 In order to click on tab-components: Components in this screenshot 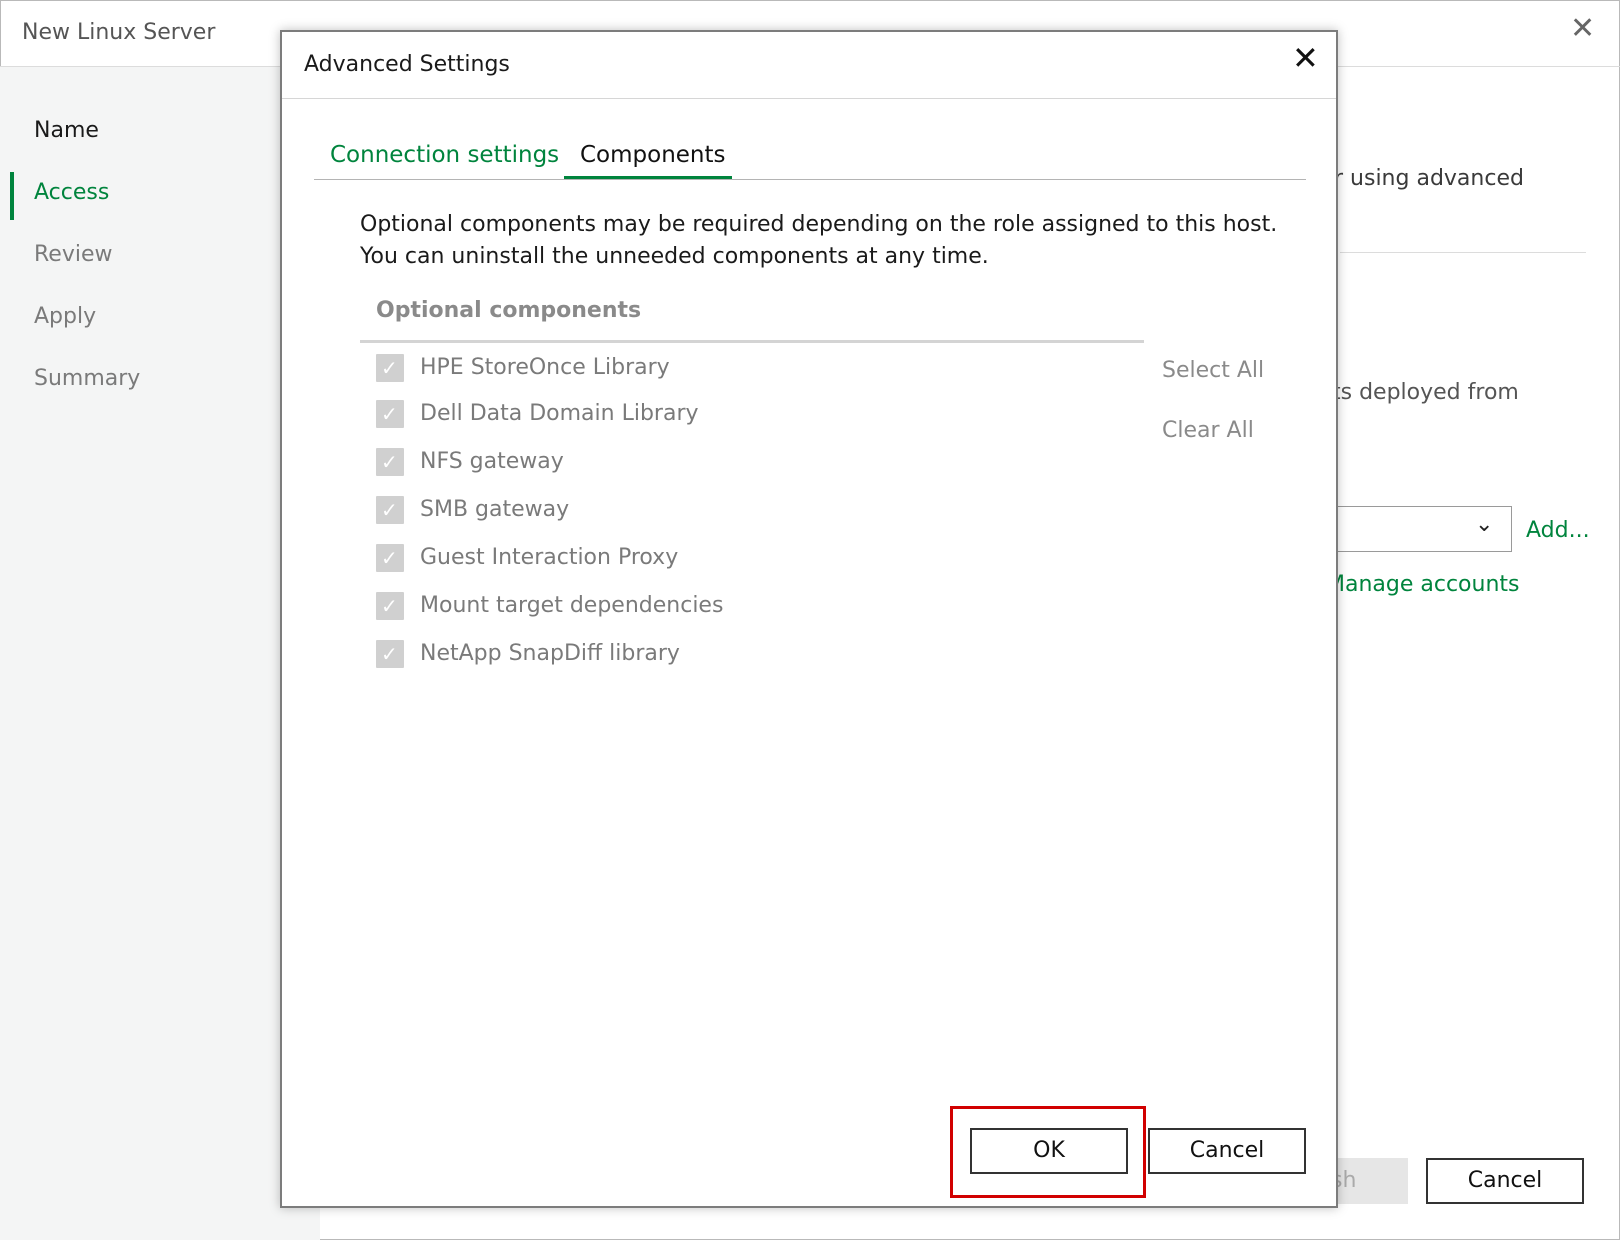, I will do `click(653, 155)`.